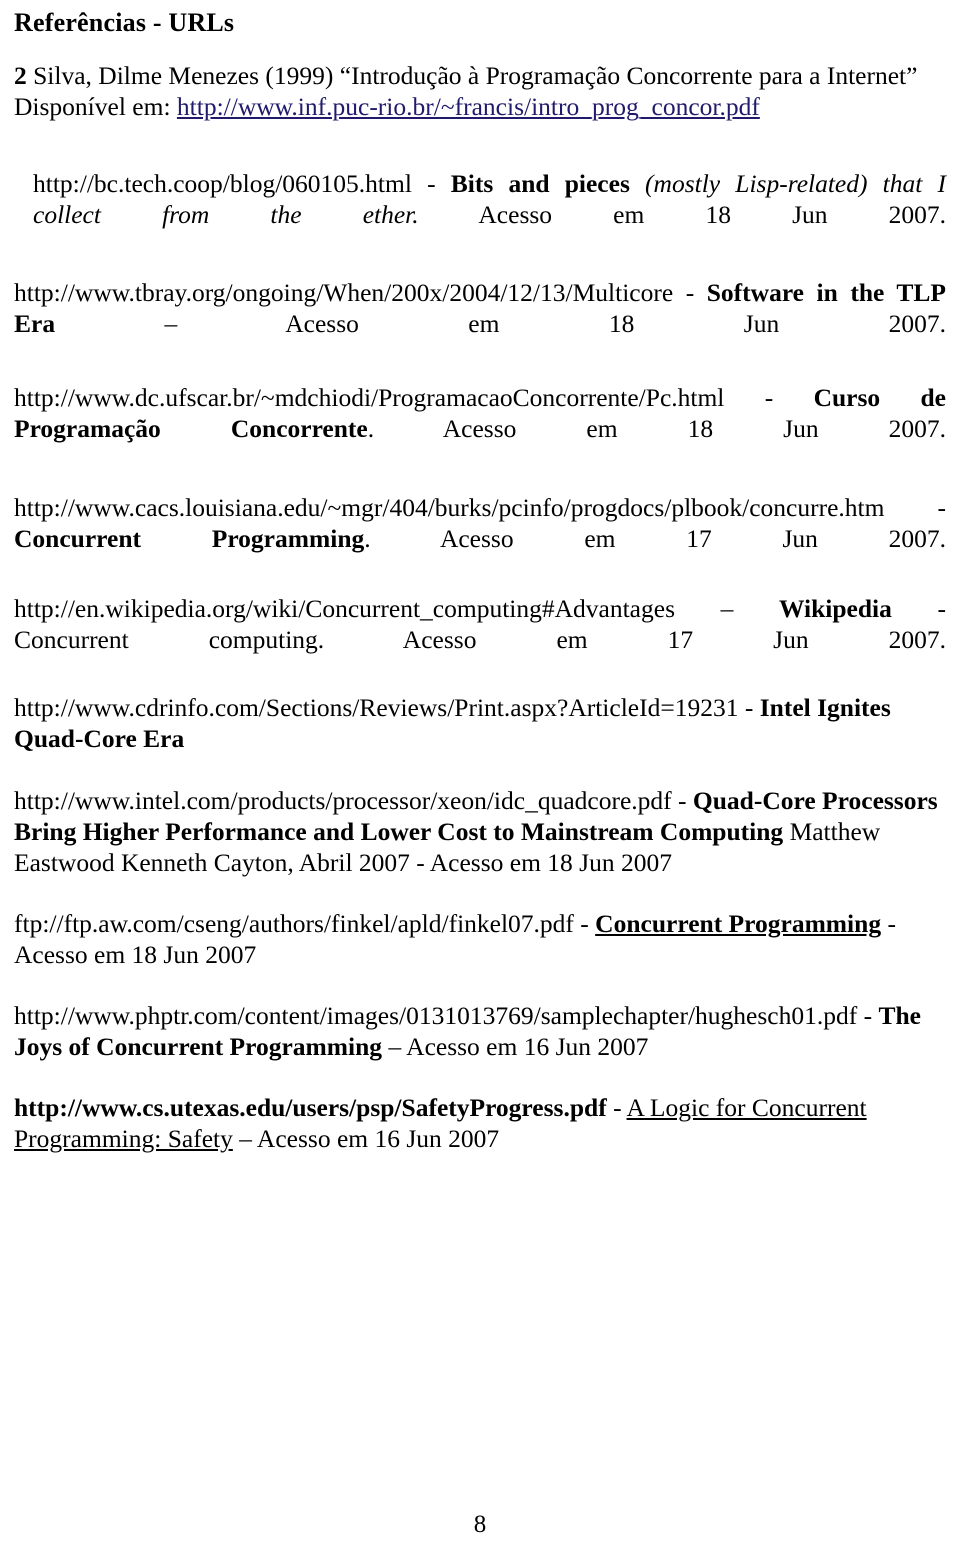 This screenshot has width=960, height=1545. Describe the element at coordinates (835, 608) in the screenshot. I see `reference-title-bold: Wikipedia` at that location.